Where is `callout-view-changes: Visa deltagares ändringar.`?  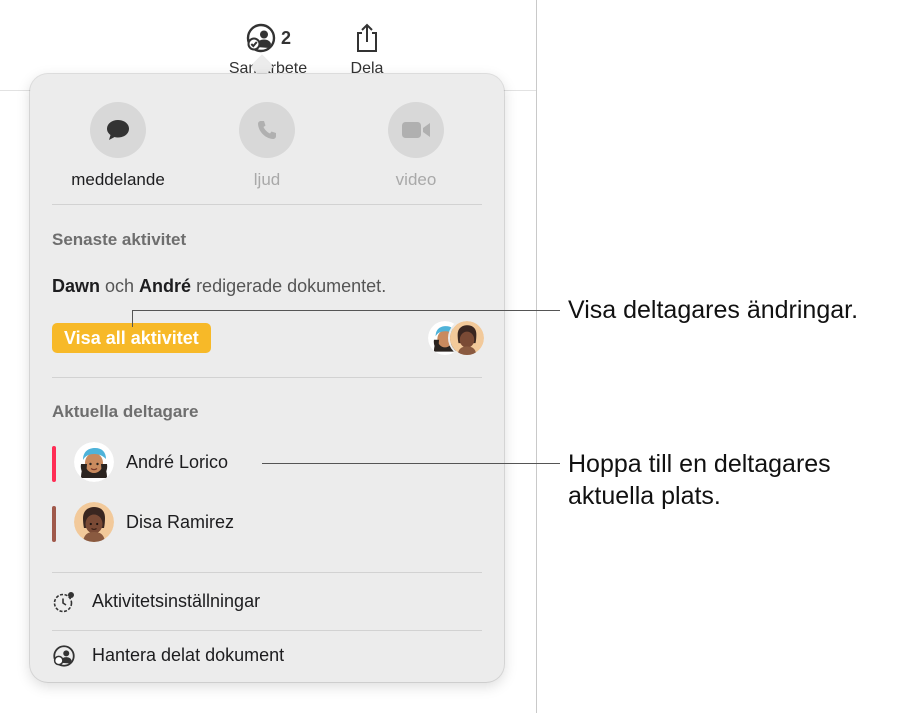
callout-view-changes: Visa deltagares ändringar. is located at coordinates (713, 310).